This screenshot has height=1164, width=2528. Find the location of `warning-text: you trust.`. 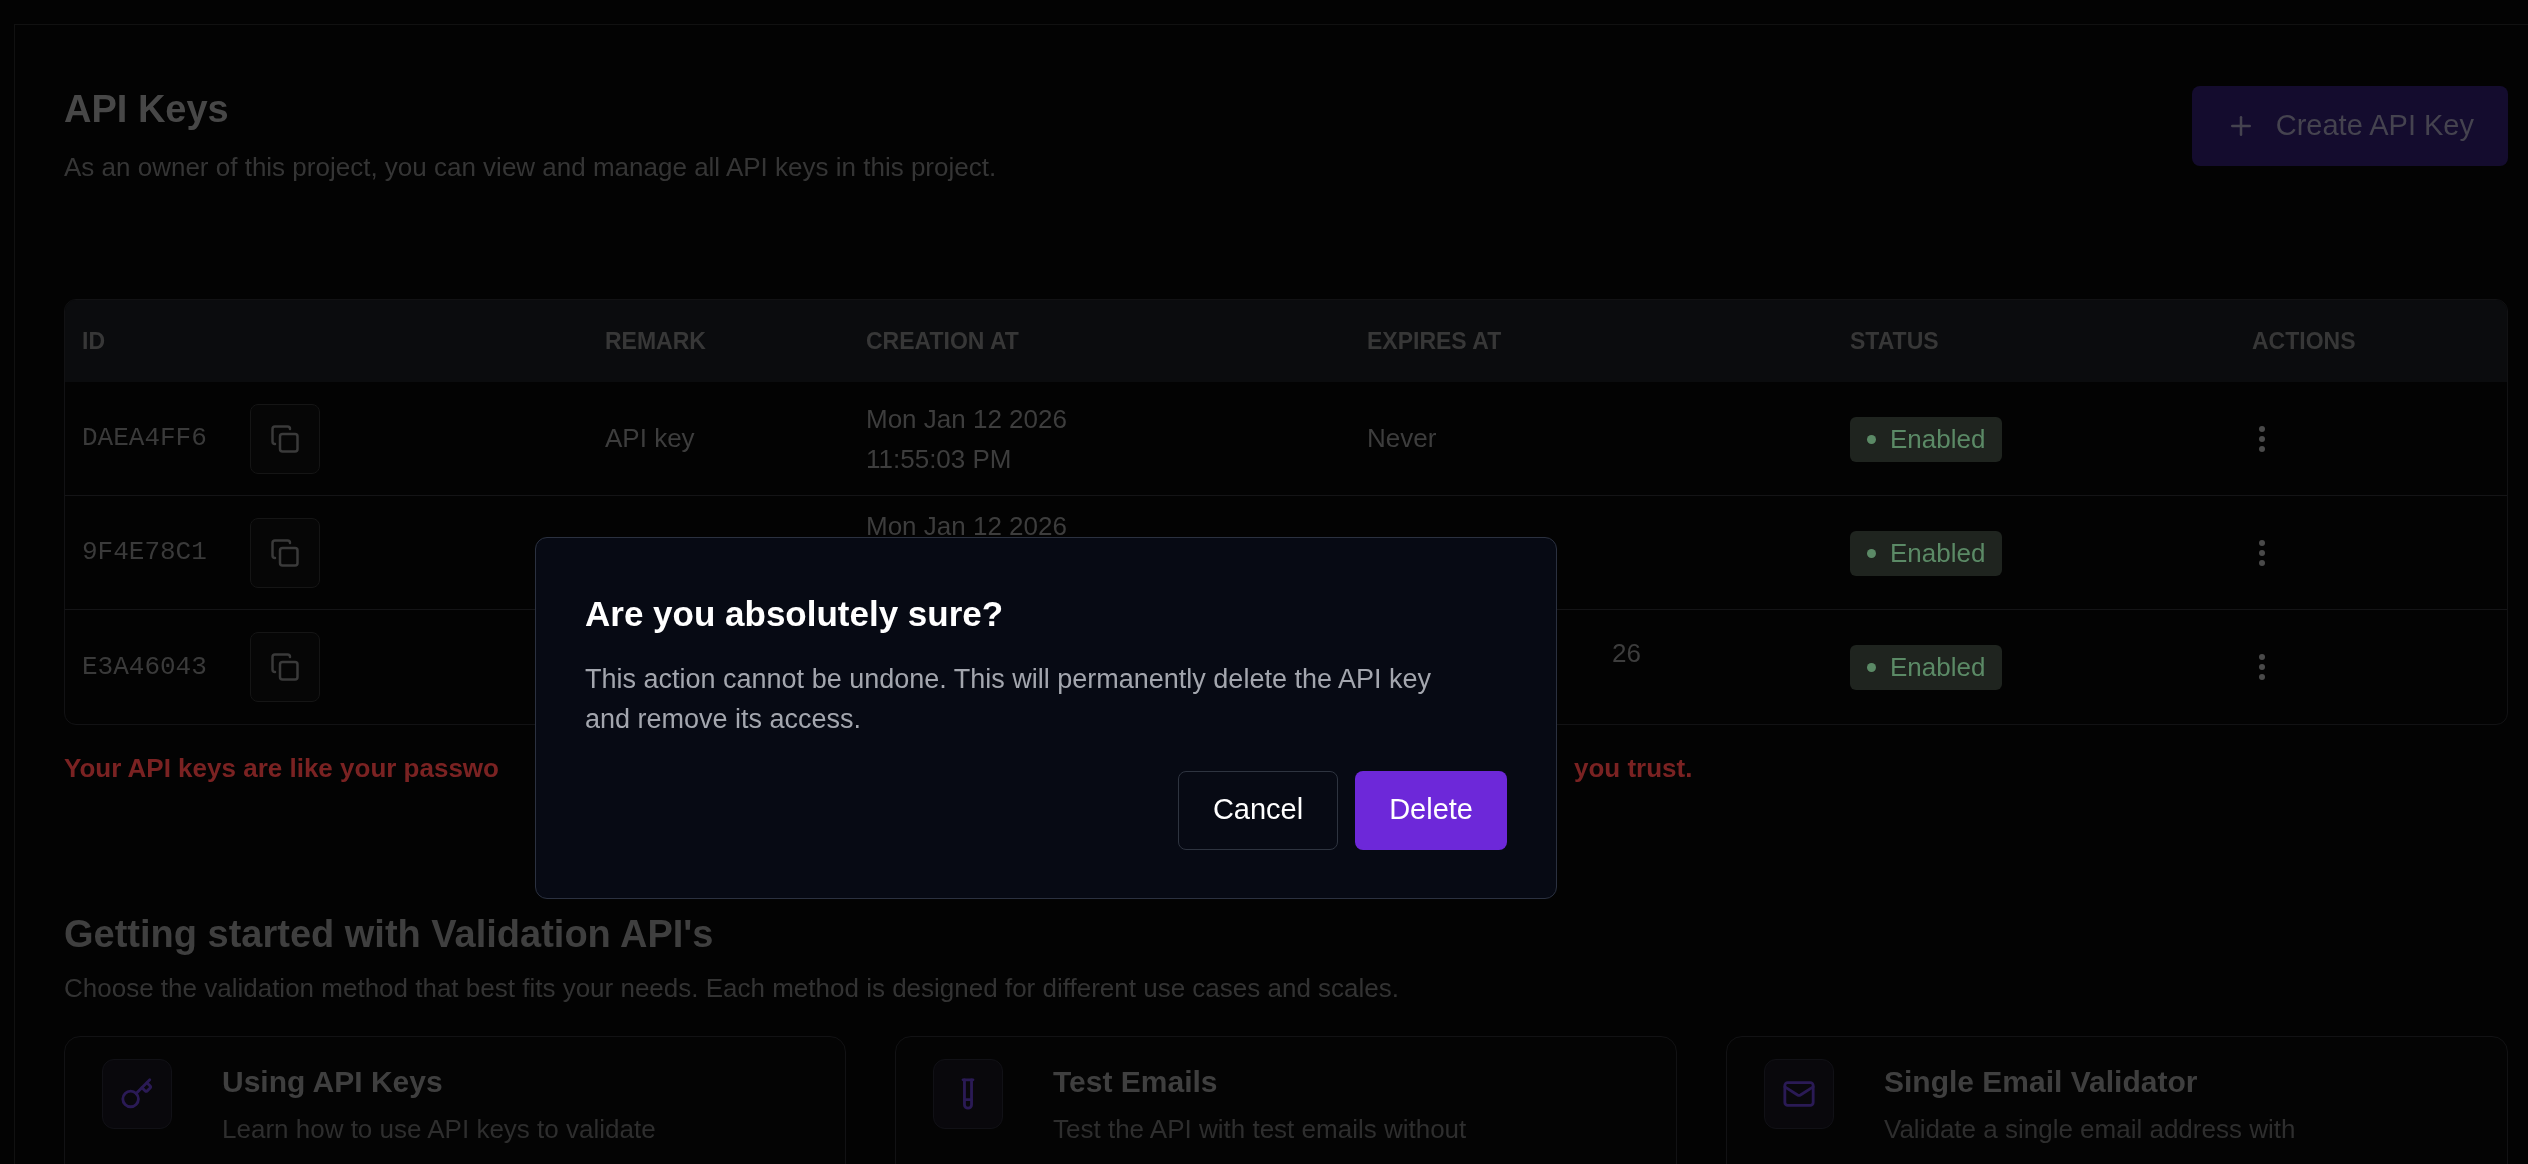

warning-text: you trust. is located at coordinates (1633, 768).